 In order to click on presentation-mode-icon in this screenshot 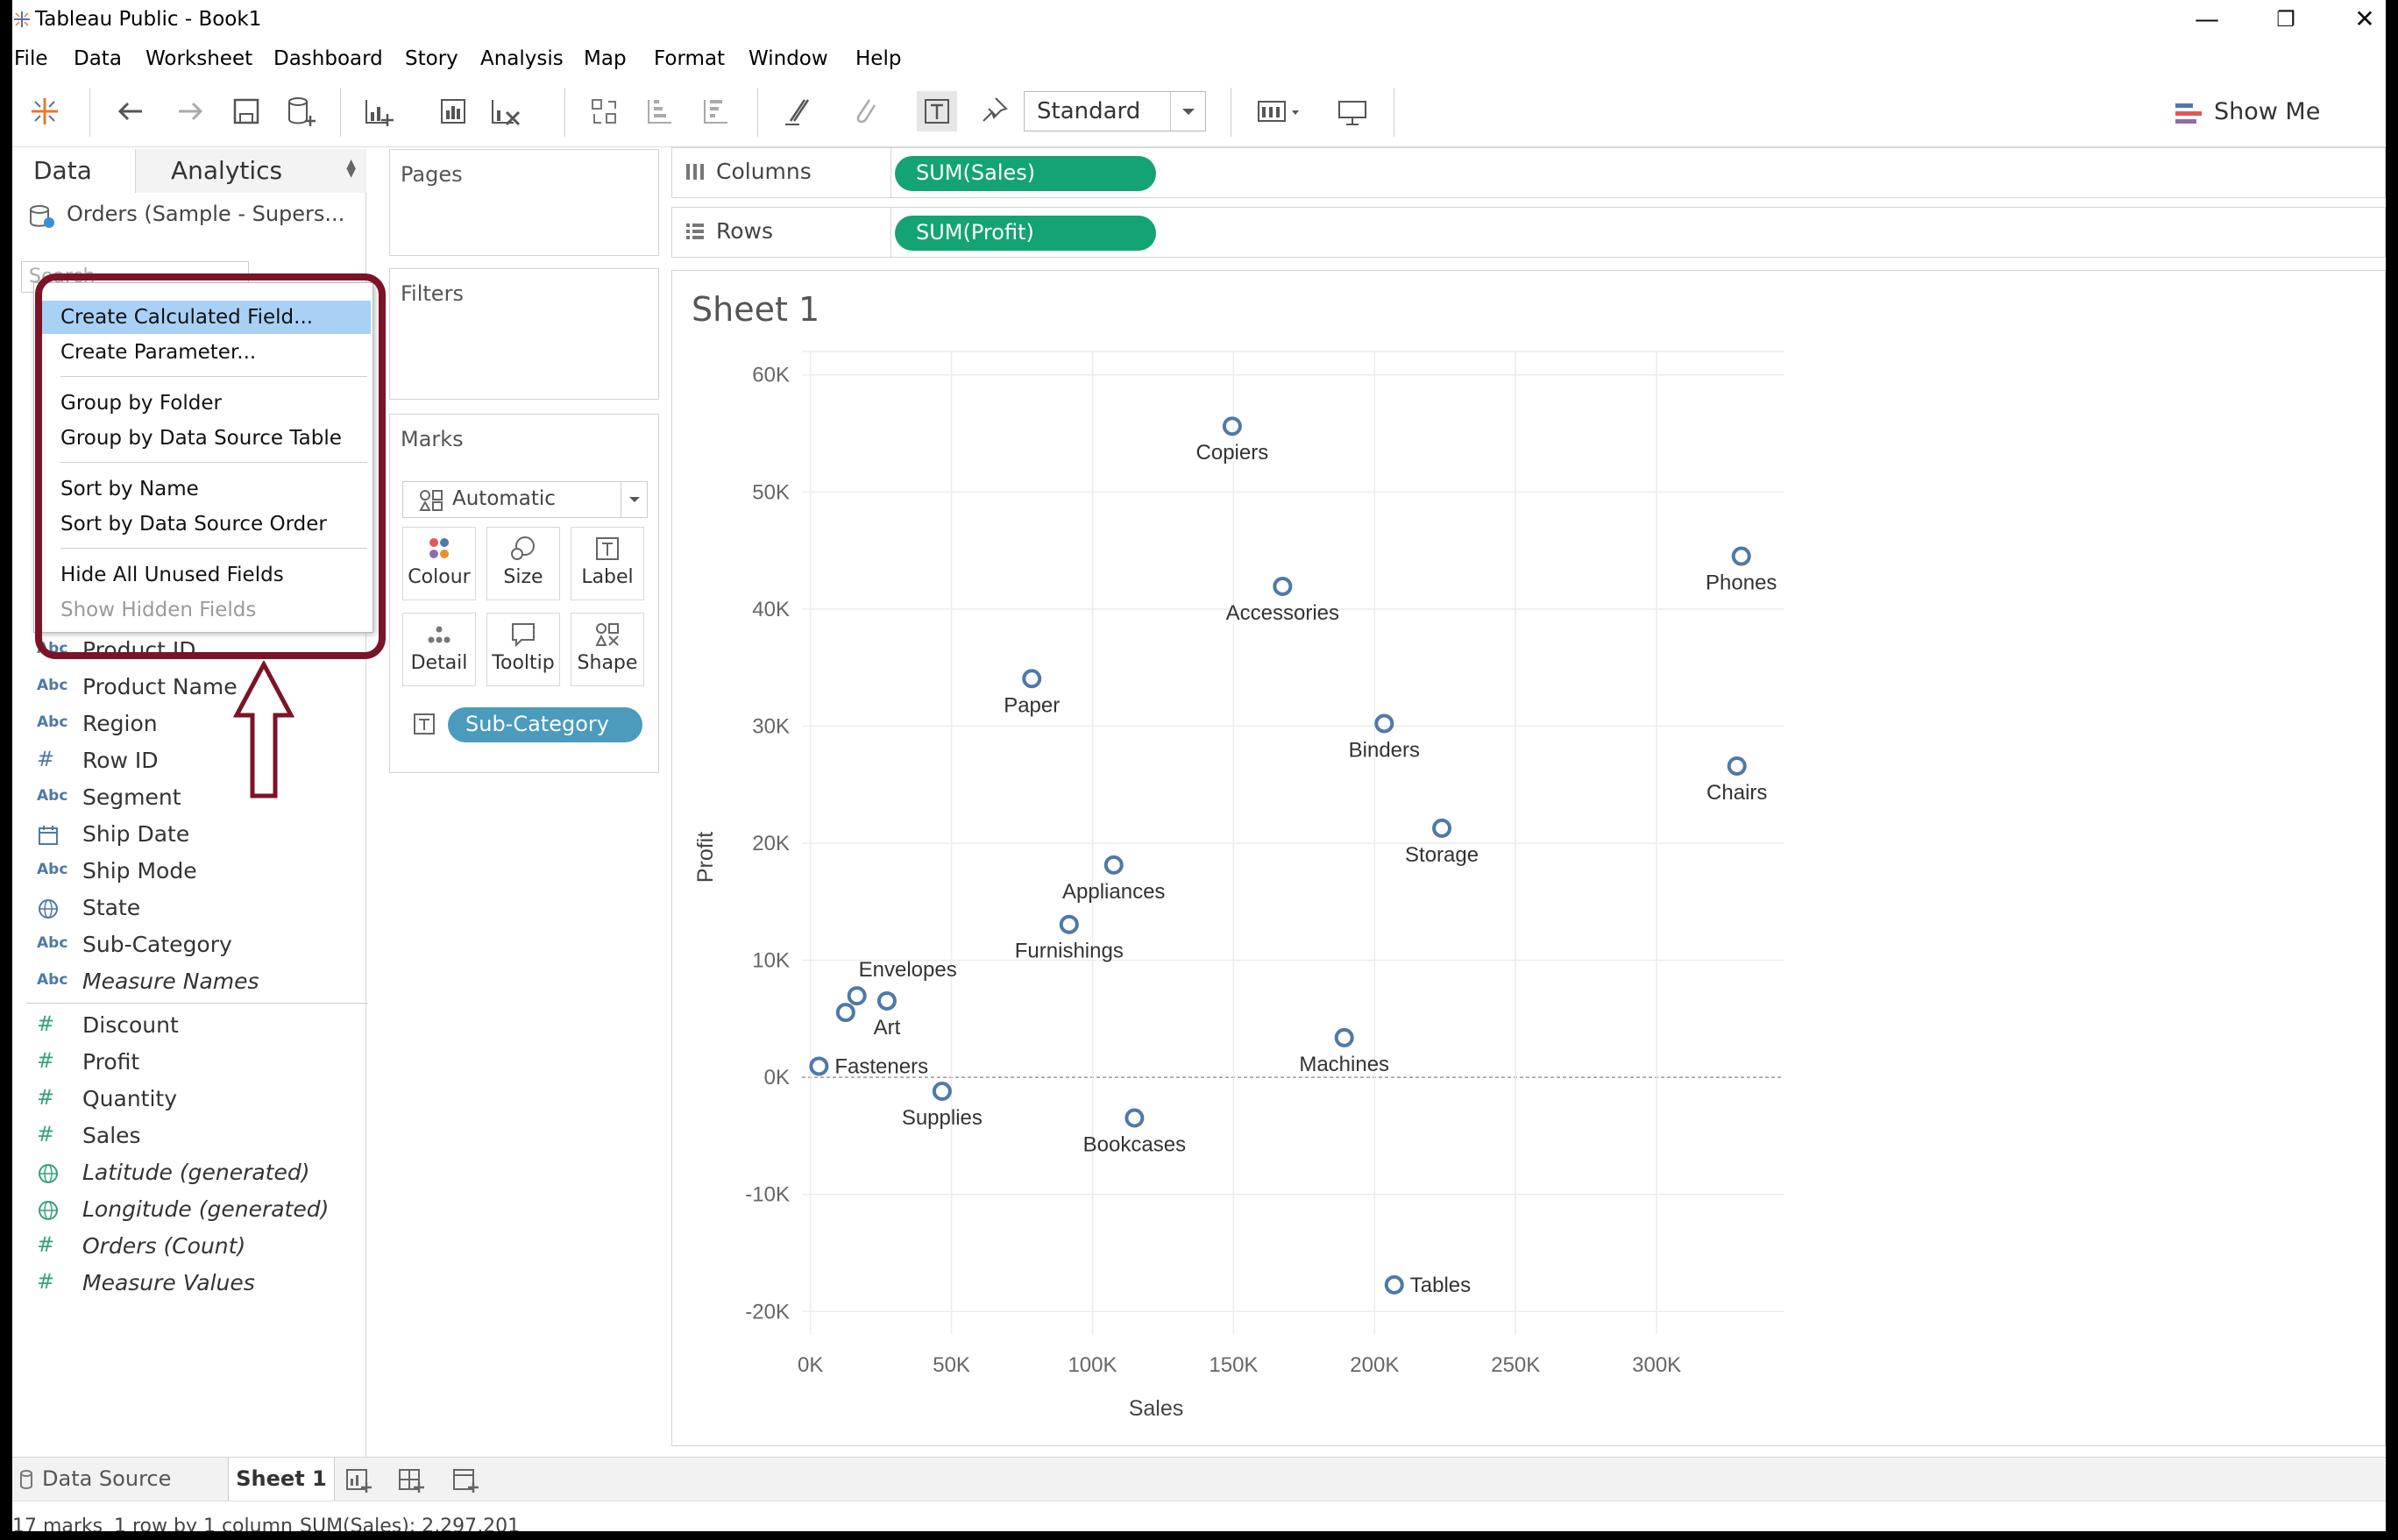, I will do `click(1352, 111)`.